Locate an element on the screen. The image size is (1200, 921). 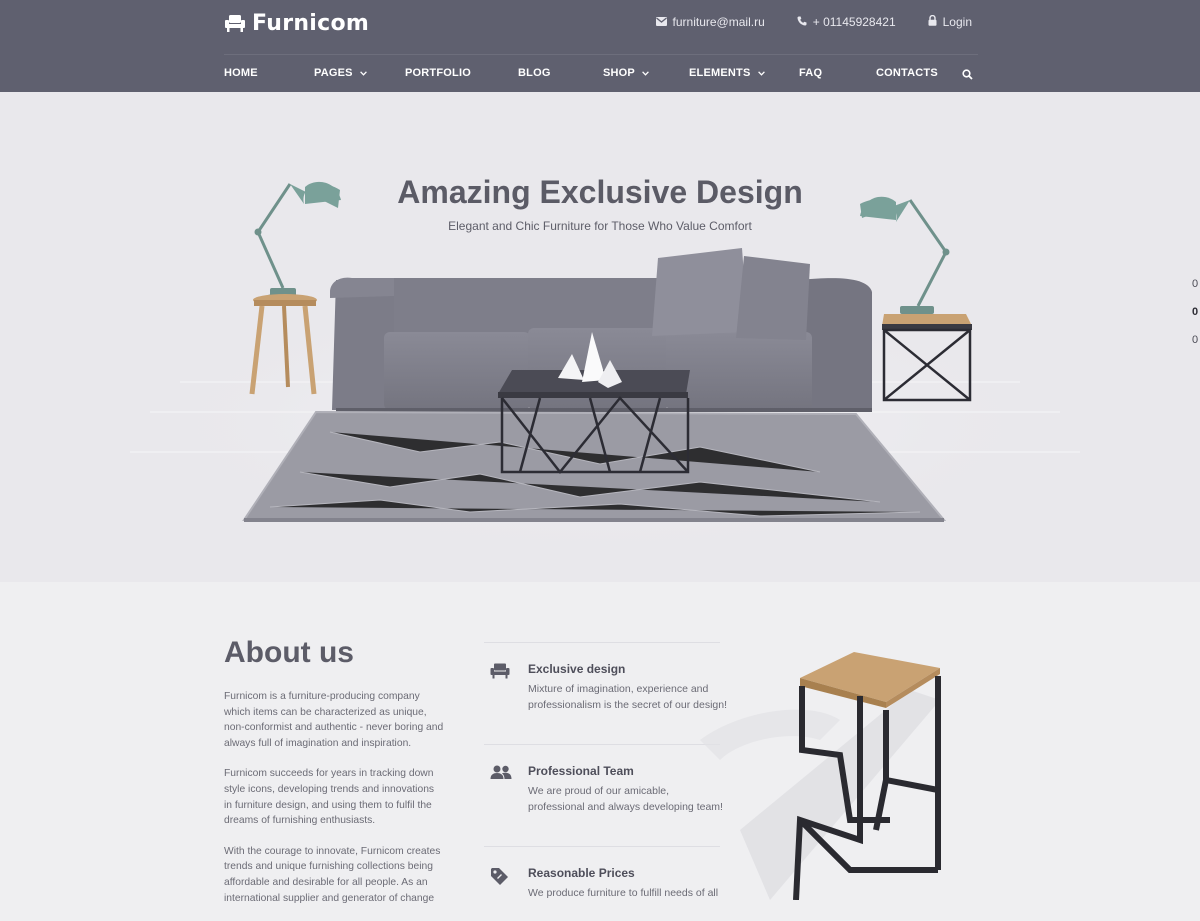
phone-icon is located at coordinates (805, 22).